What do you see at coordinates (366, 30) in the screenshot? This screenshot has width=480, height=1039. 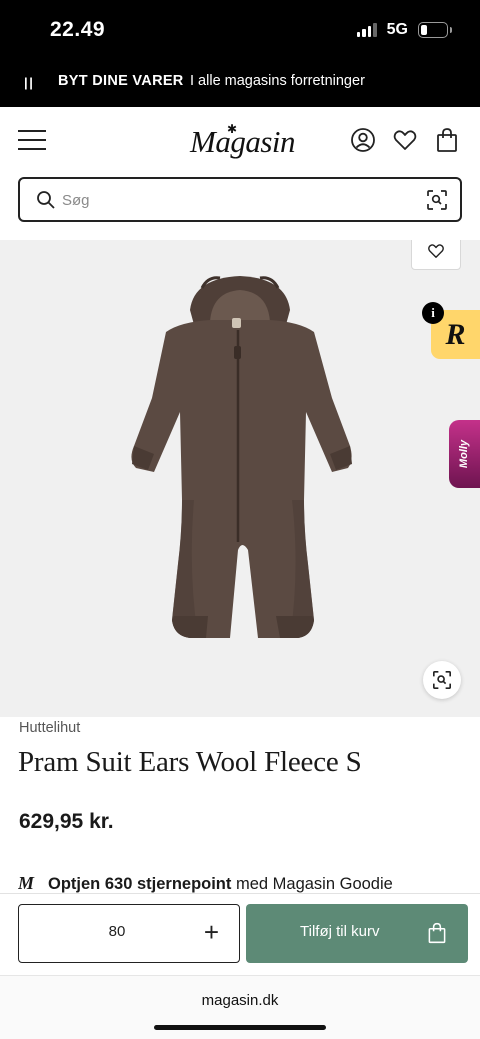 I see `signal-icon` at bounding box center [366, 30].